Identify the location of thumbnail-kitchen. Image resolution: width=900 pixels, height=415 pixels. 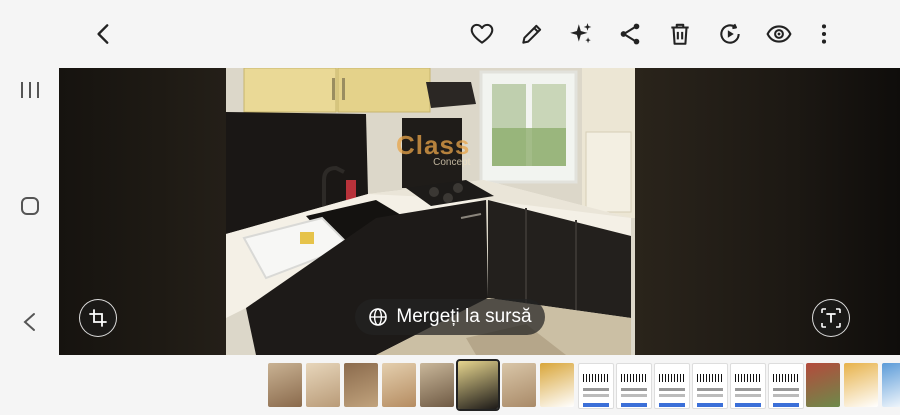
(478, 385).